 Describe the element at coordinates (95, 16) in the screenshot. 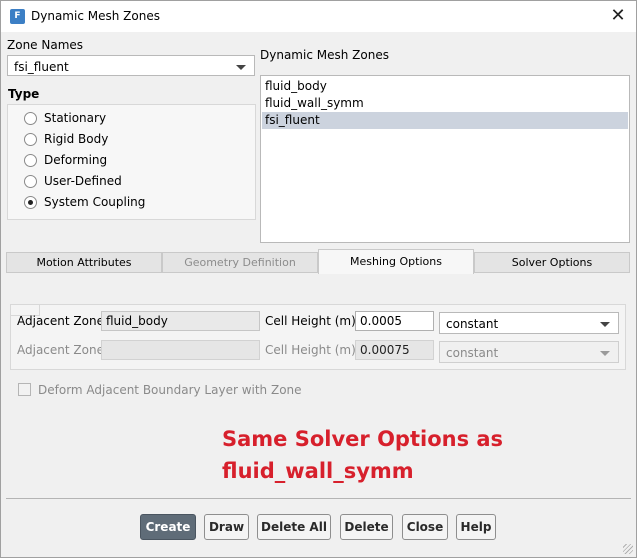

I see `window-title: Dynamic Mesh Zones` at that location.